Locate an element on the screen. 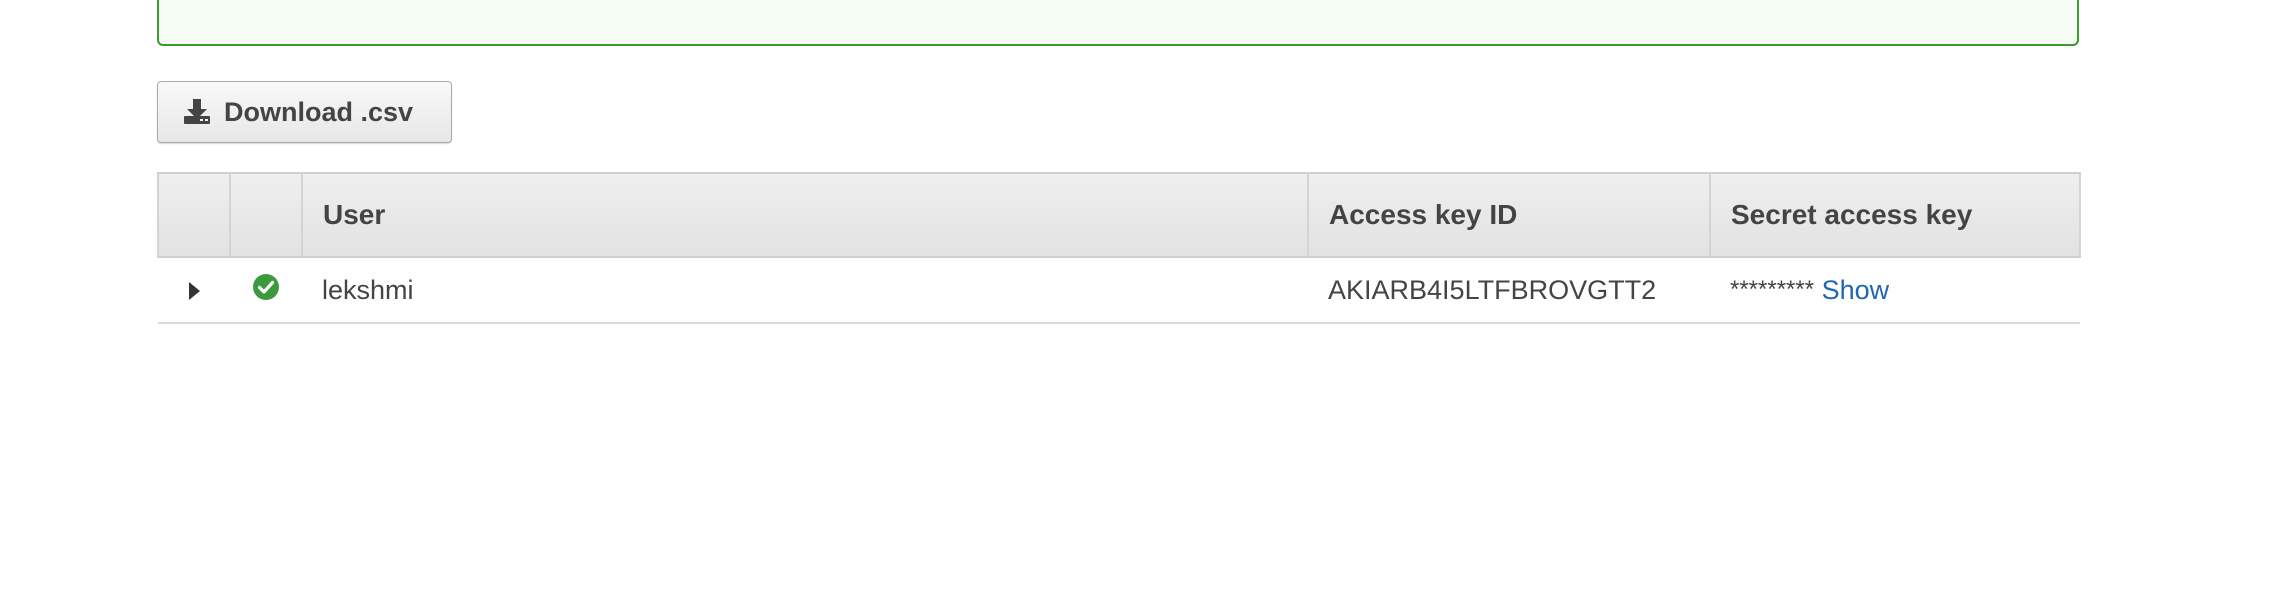  secret-mask: ********* is located at coordinates (1772, 289).